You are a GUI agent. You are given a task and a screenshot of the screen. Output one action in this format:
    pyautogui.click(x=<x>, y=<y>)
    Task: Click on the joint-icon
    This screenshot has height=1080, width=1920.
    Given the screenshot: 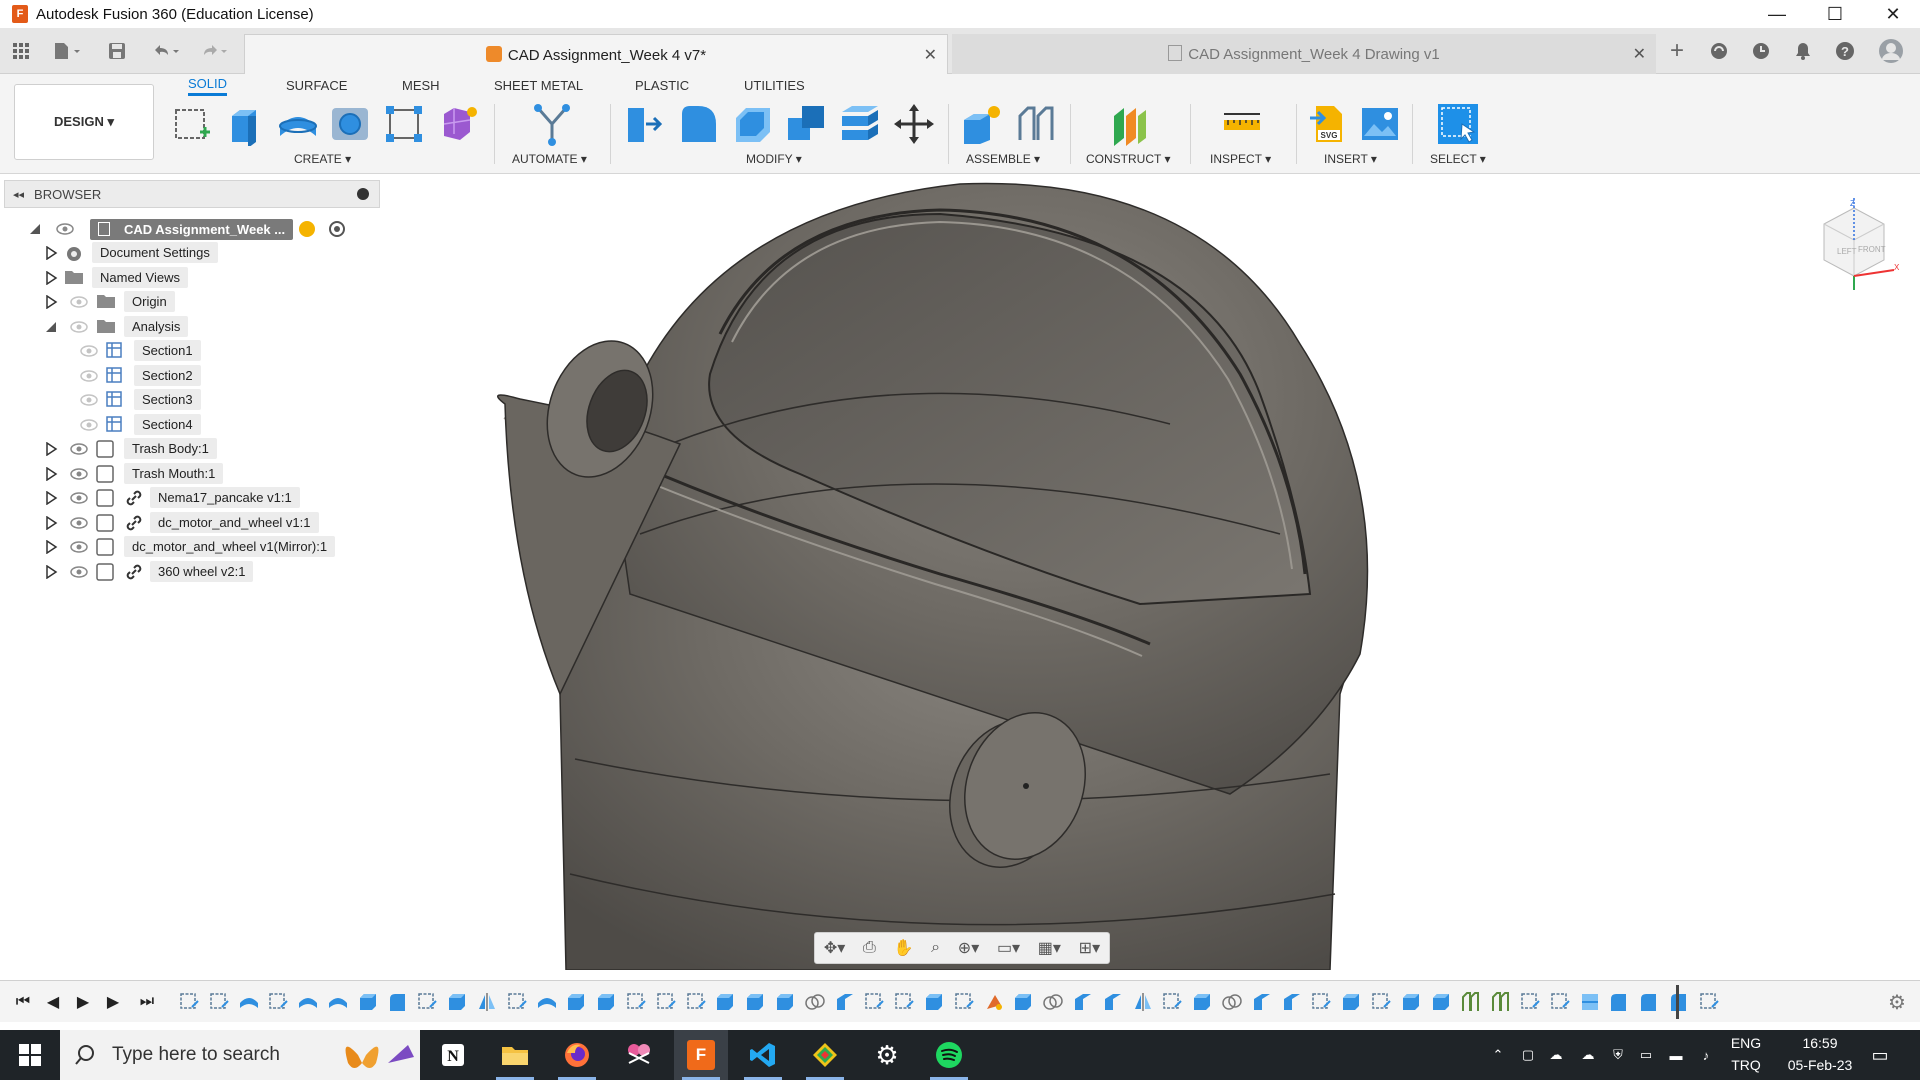 What is the action you would take?
    pyautogui.click(x=1036, y=124)
    